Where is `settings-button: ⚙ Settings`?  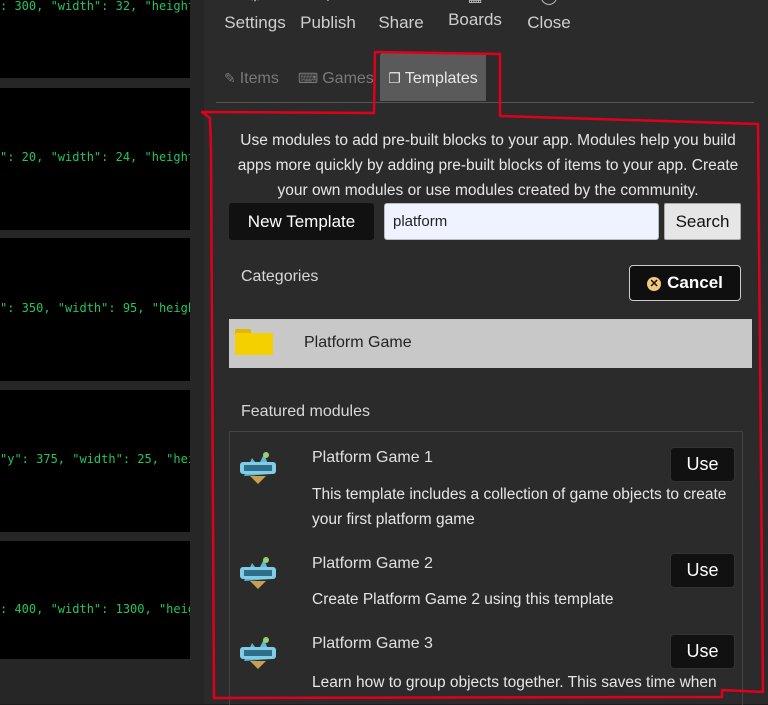
settings-button: ⚙ Settings is located at coordinates (255, 20).